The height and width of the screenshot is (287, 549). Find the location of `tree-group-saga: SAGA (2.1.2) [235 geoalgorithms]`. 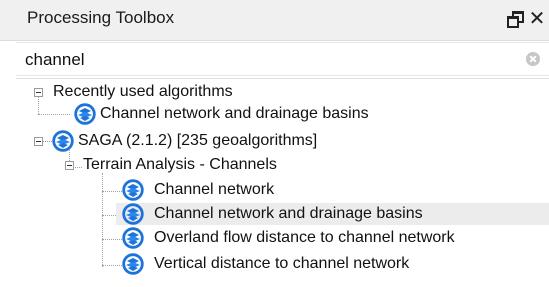

tree-group-saga: SAGA (2.1.2) [235 geoalgorithms] is located at coordinates (282, 141).